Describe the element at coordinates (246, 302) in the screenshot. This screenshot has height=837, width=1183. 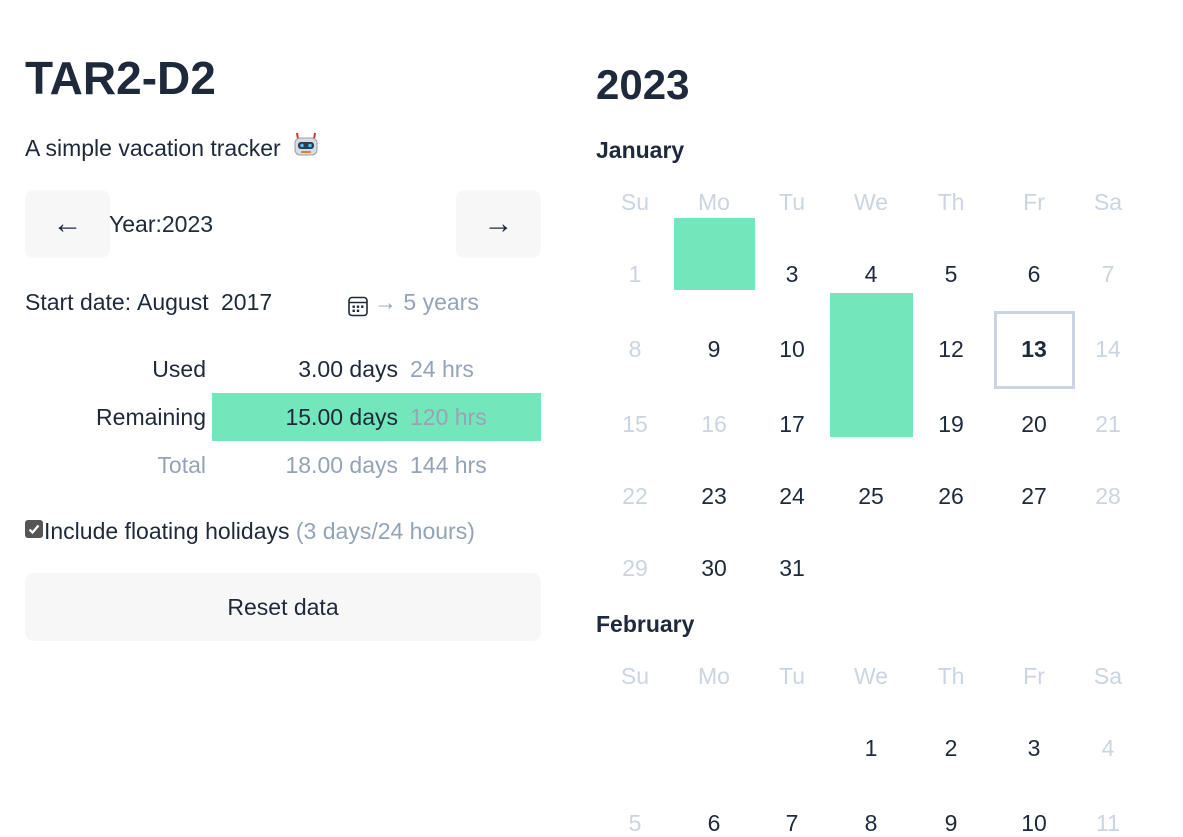
I see `start-year-input: 2017` at that location.